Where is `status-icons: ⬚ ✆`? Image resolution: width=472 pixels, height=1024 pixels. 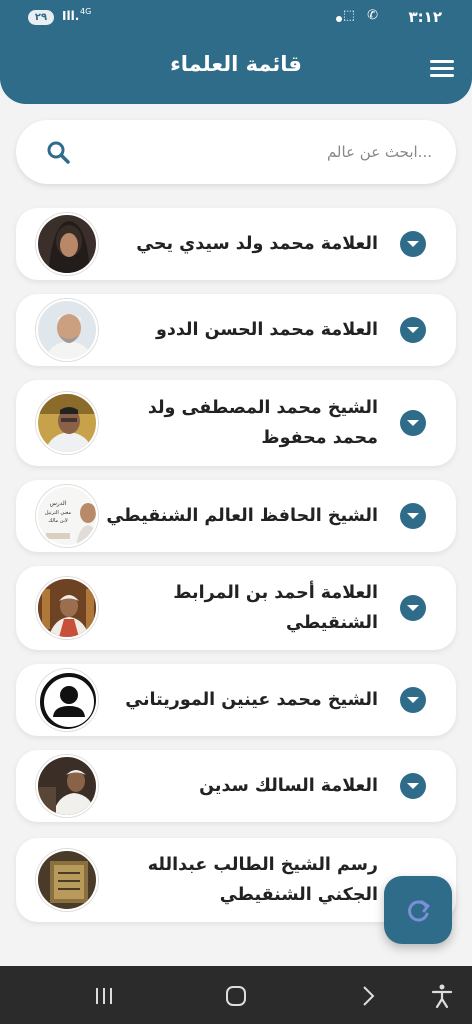
status-icons: ⬚ ✆ is located at coordinates (362, 15).